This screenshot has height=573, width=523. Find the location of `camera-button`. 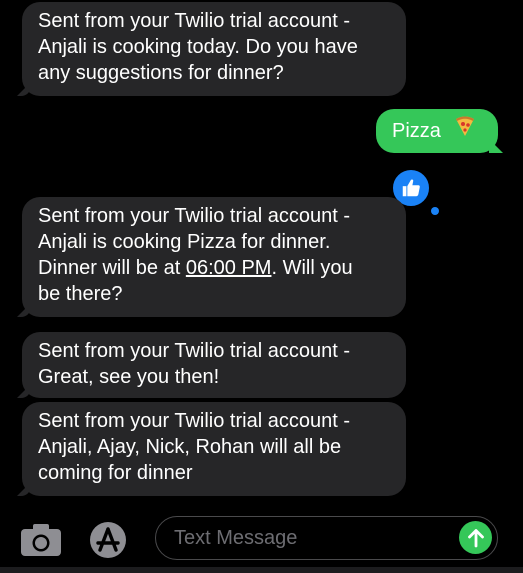

camera-button is located at coordinates (41, 540).